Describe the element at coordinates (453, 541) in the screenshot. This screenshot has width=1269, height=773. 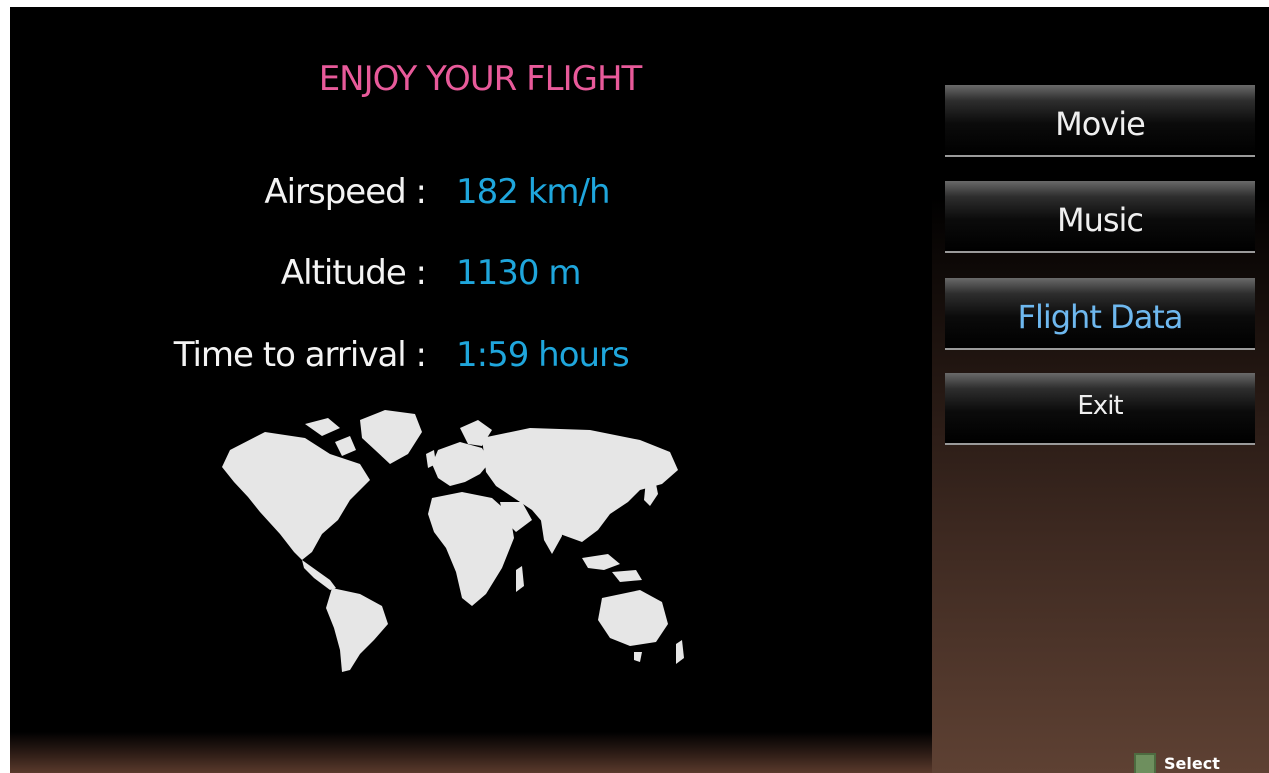
I see `world-map-icon` at that location.